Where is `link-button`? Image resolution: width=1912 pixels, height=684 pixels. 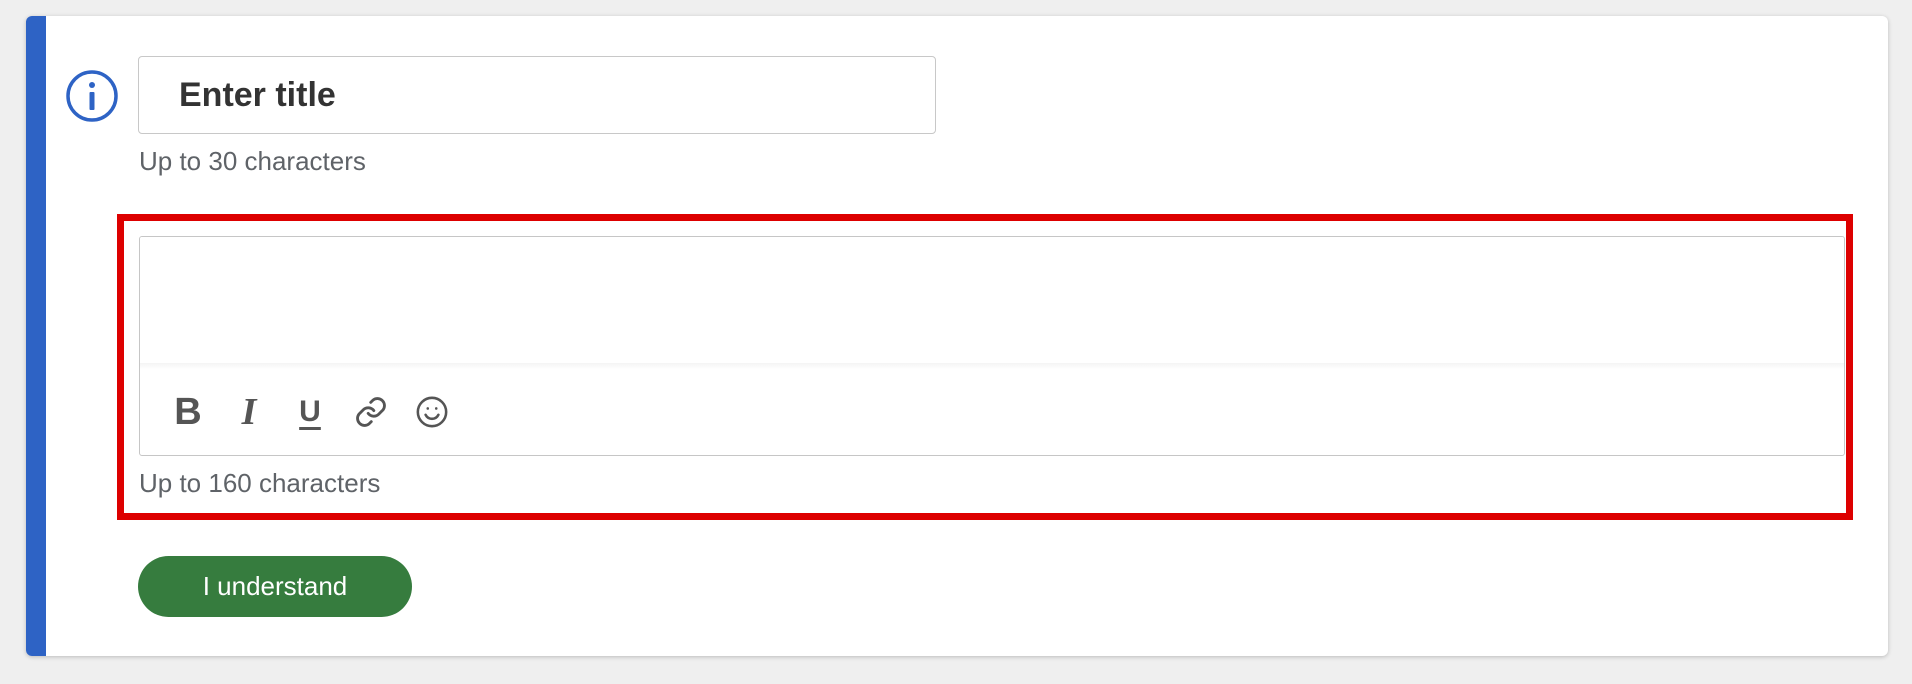 link-button is located at coordinates (371, 412).